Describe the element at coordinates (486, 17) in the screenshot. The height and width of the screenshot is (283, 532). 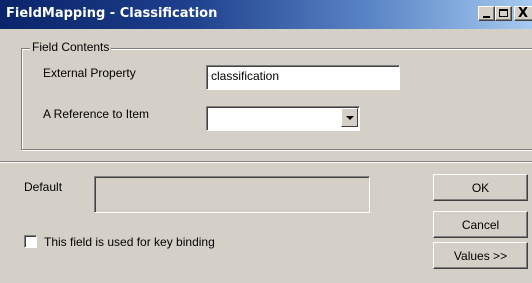
I see `minimize-icon` at that location.